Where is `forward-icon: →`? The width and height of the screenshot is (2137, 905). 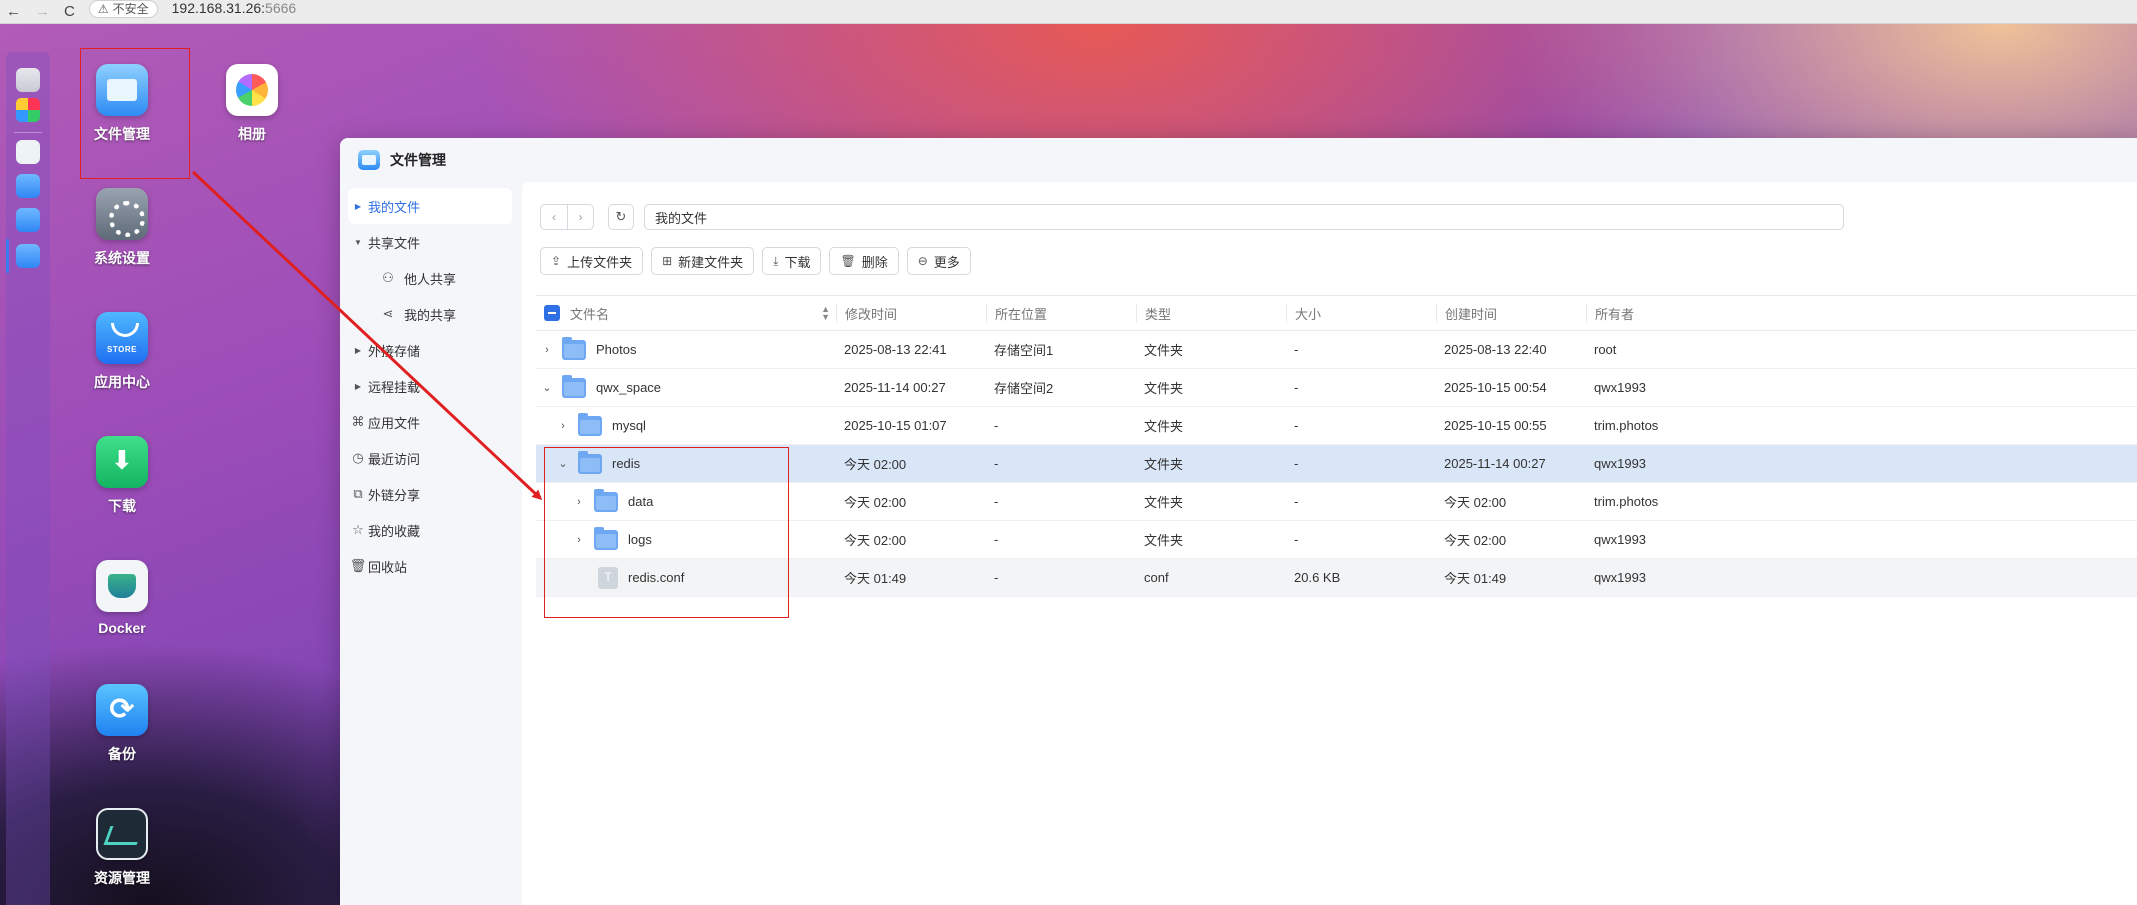 forward-icon: → is located at coordinates (42, 11).